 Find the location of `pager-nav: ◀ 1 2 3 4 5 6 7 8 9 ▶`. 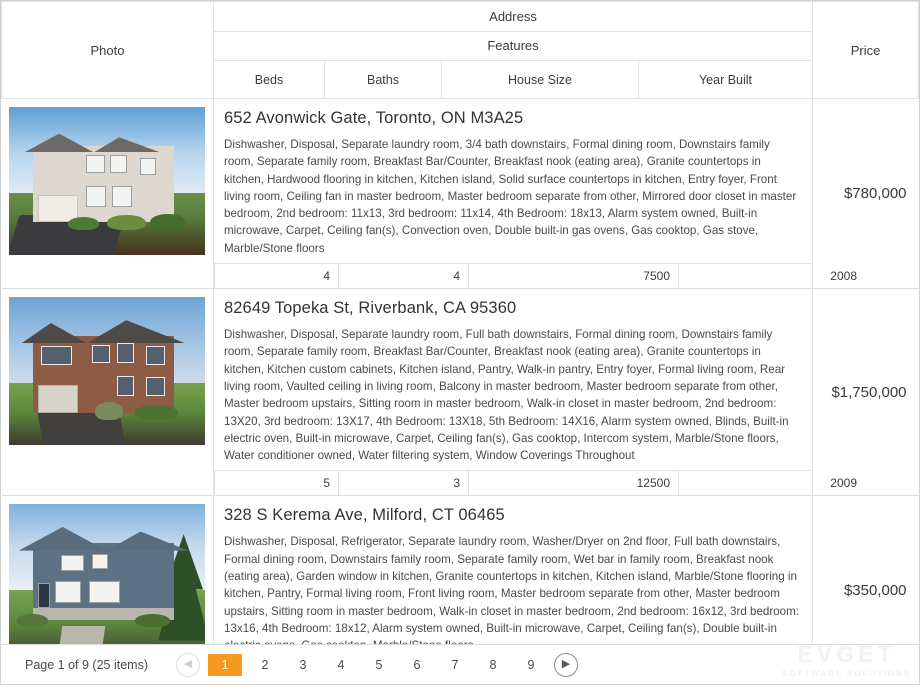

pager-nav: ◀ 1 2 3 4 5 6 7 8 9 ▶ is located at coordinates (377, 664).